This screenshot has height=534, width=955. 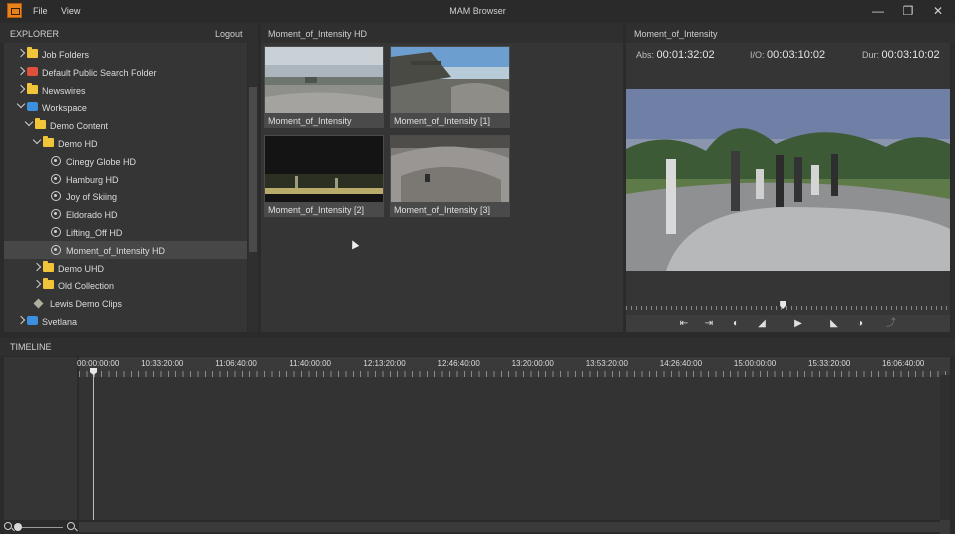 I want to click on close-icon: ✕, so click(x=938, y=11).